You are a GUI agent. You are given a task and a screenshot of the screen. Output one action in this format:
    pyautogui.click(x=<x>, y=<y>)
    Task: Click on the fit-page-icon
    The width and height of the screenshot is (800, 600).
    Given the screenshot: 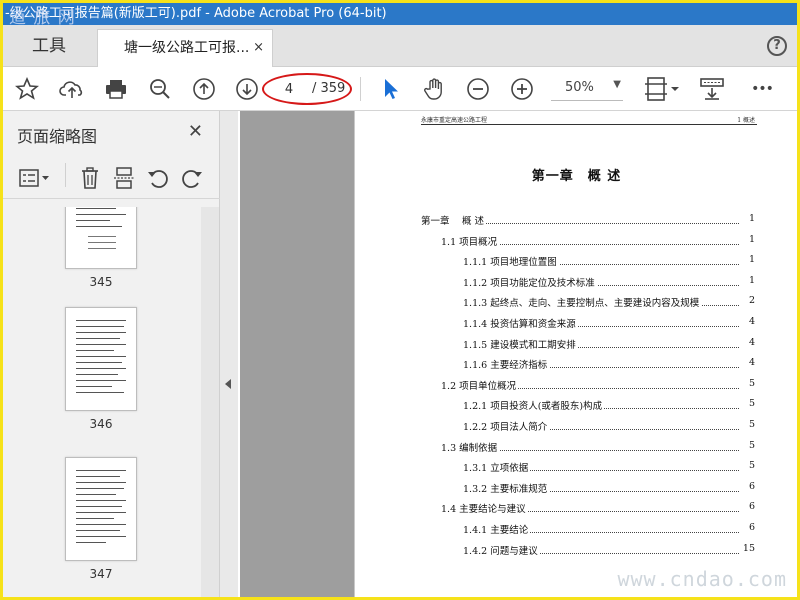 What is the action you would take?
    pyautogui.click(x=663, y=89)
    